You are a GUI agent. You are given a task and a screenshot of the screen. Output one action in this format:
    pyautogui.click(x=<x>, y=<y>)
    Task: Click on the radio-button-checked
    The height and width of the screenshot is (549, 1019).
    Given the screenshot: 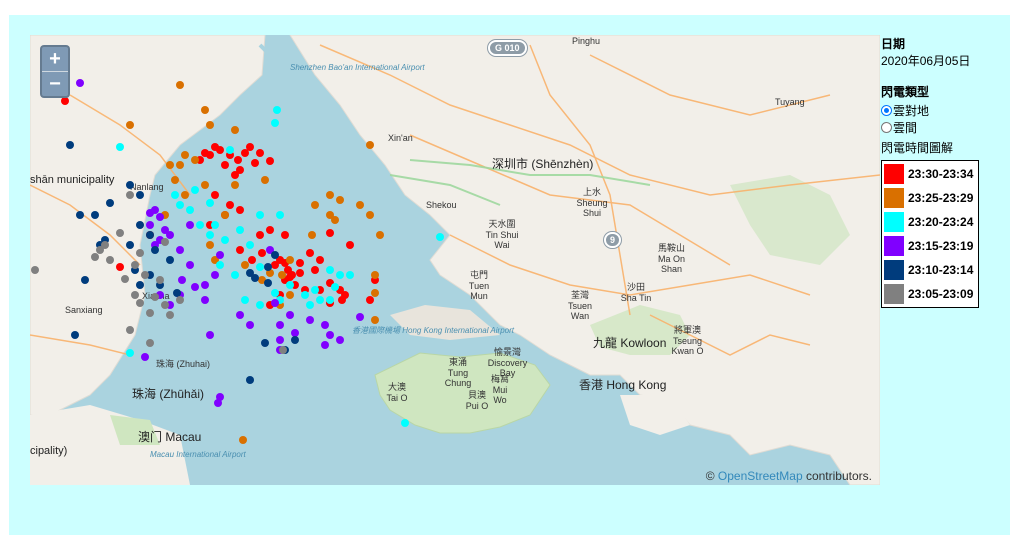 What is the action you would take?
    pyautogui.click(x=886, y=110)
    